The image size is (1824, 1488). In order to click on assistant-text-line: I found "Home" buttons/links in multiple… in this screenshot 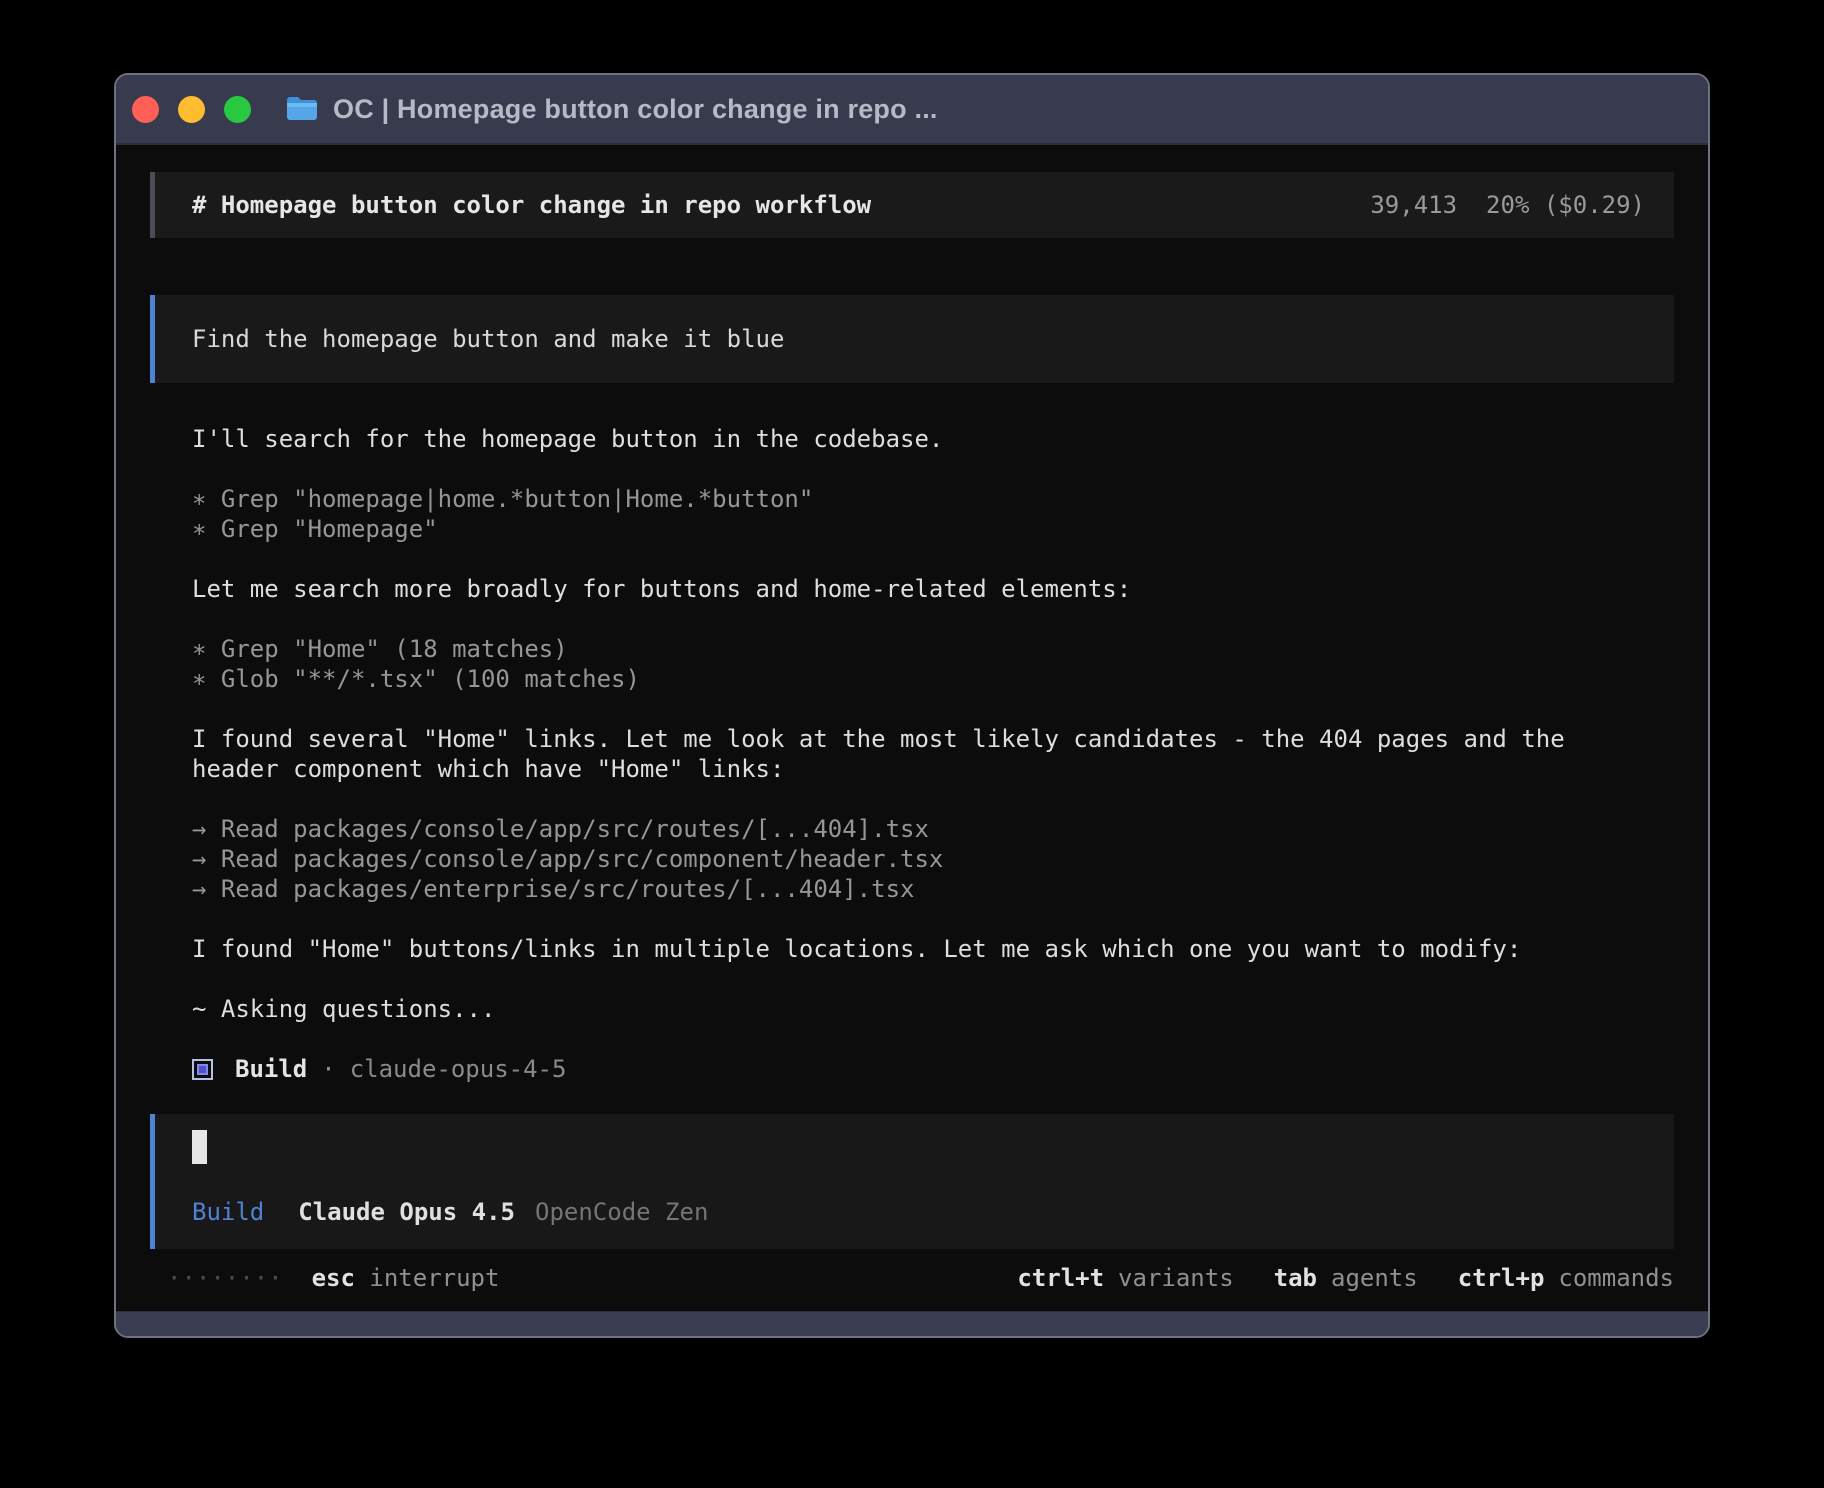, I will do `click(857, 949)`.